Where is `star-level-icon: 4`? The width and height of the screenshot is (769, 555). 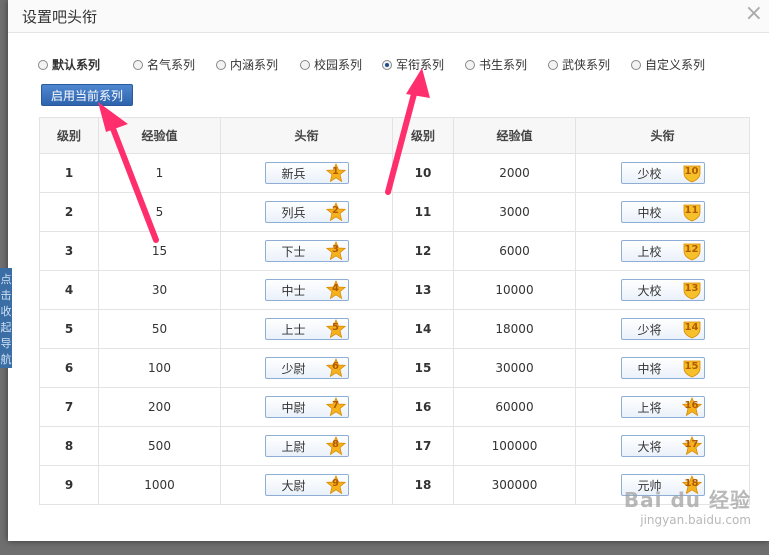 star-level-icon: 4 is located at coordinates (335, 290).